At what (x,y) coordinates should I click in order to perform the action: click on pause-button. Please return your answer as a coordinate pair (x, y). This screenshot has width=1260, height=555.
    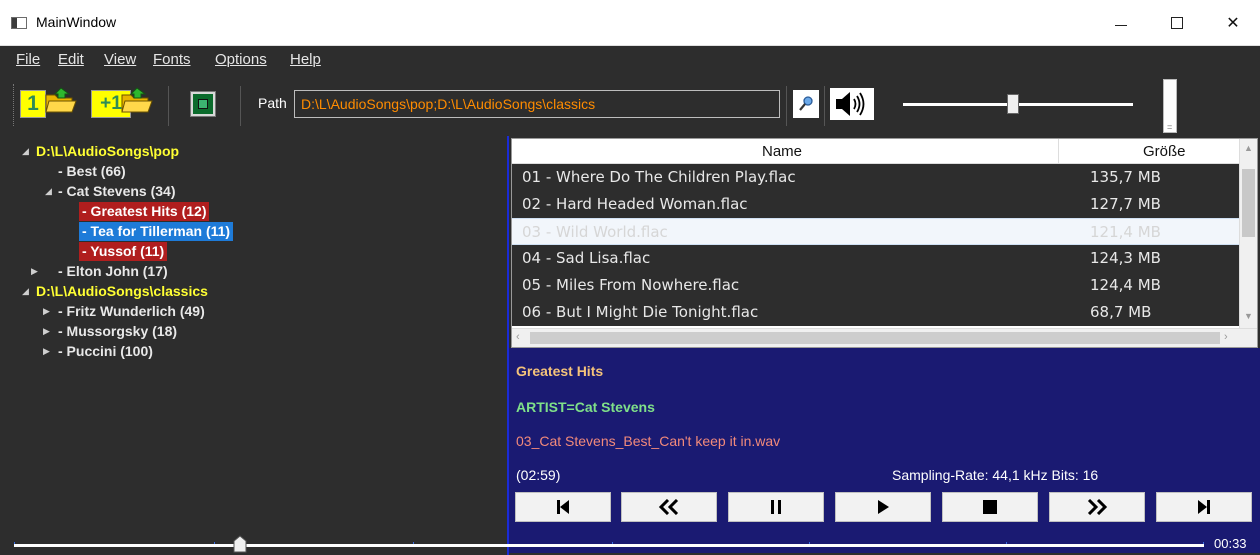
    Looking at the image, I should click on (776, 507).